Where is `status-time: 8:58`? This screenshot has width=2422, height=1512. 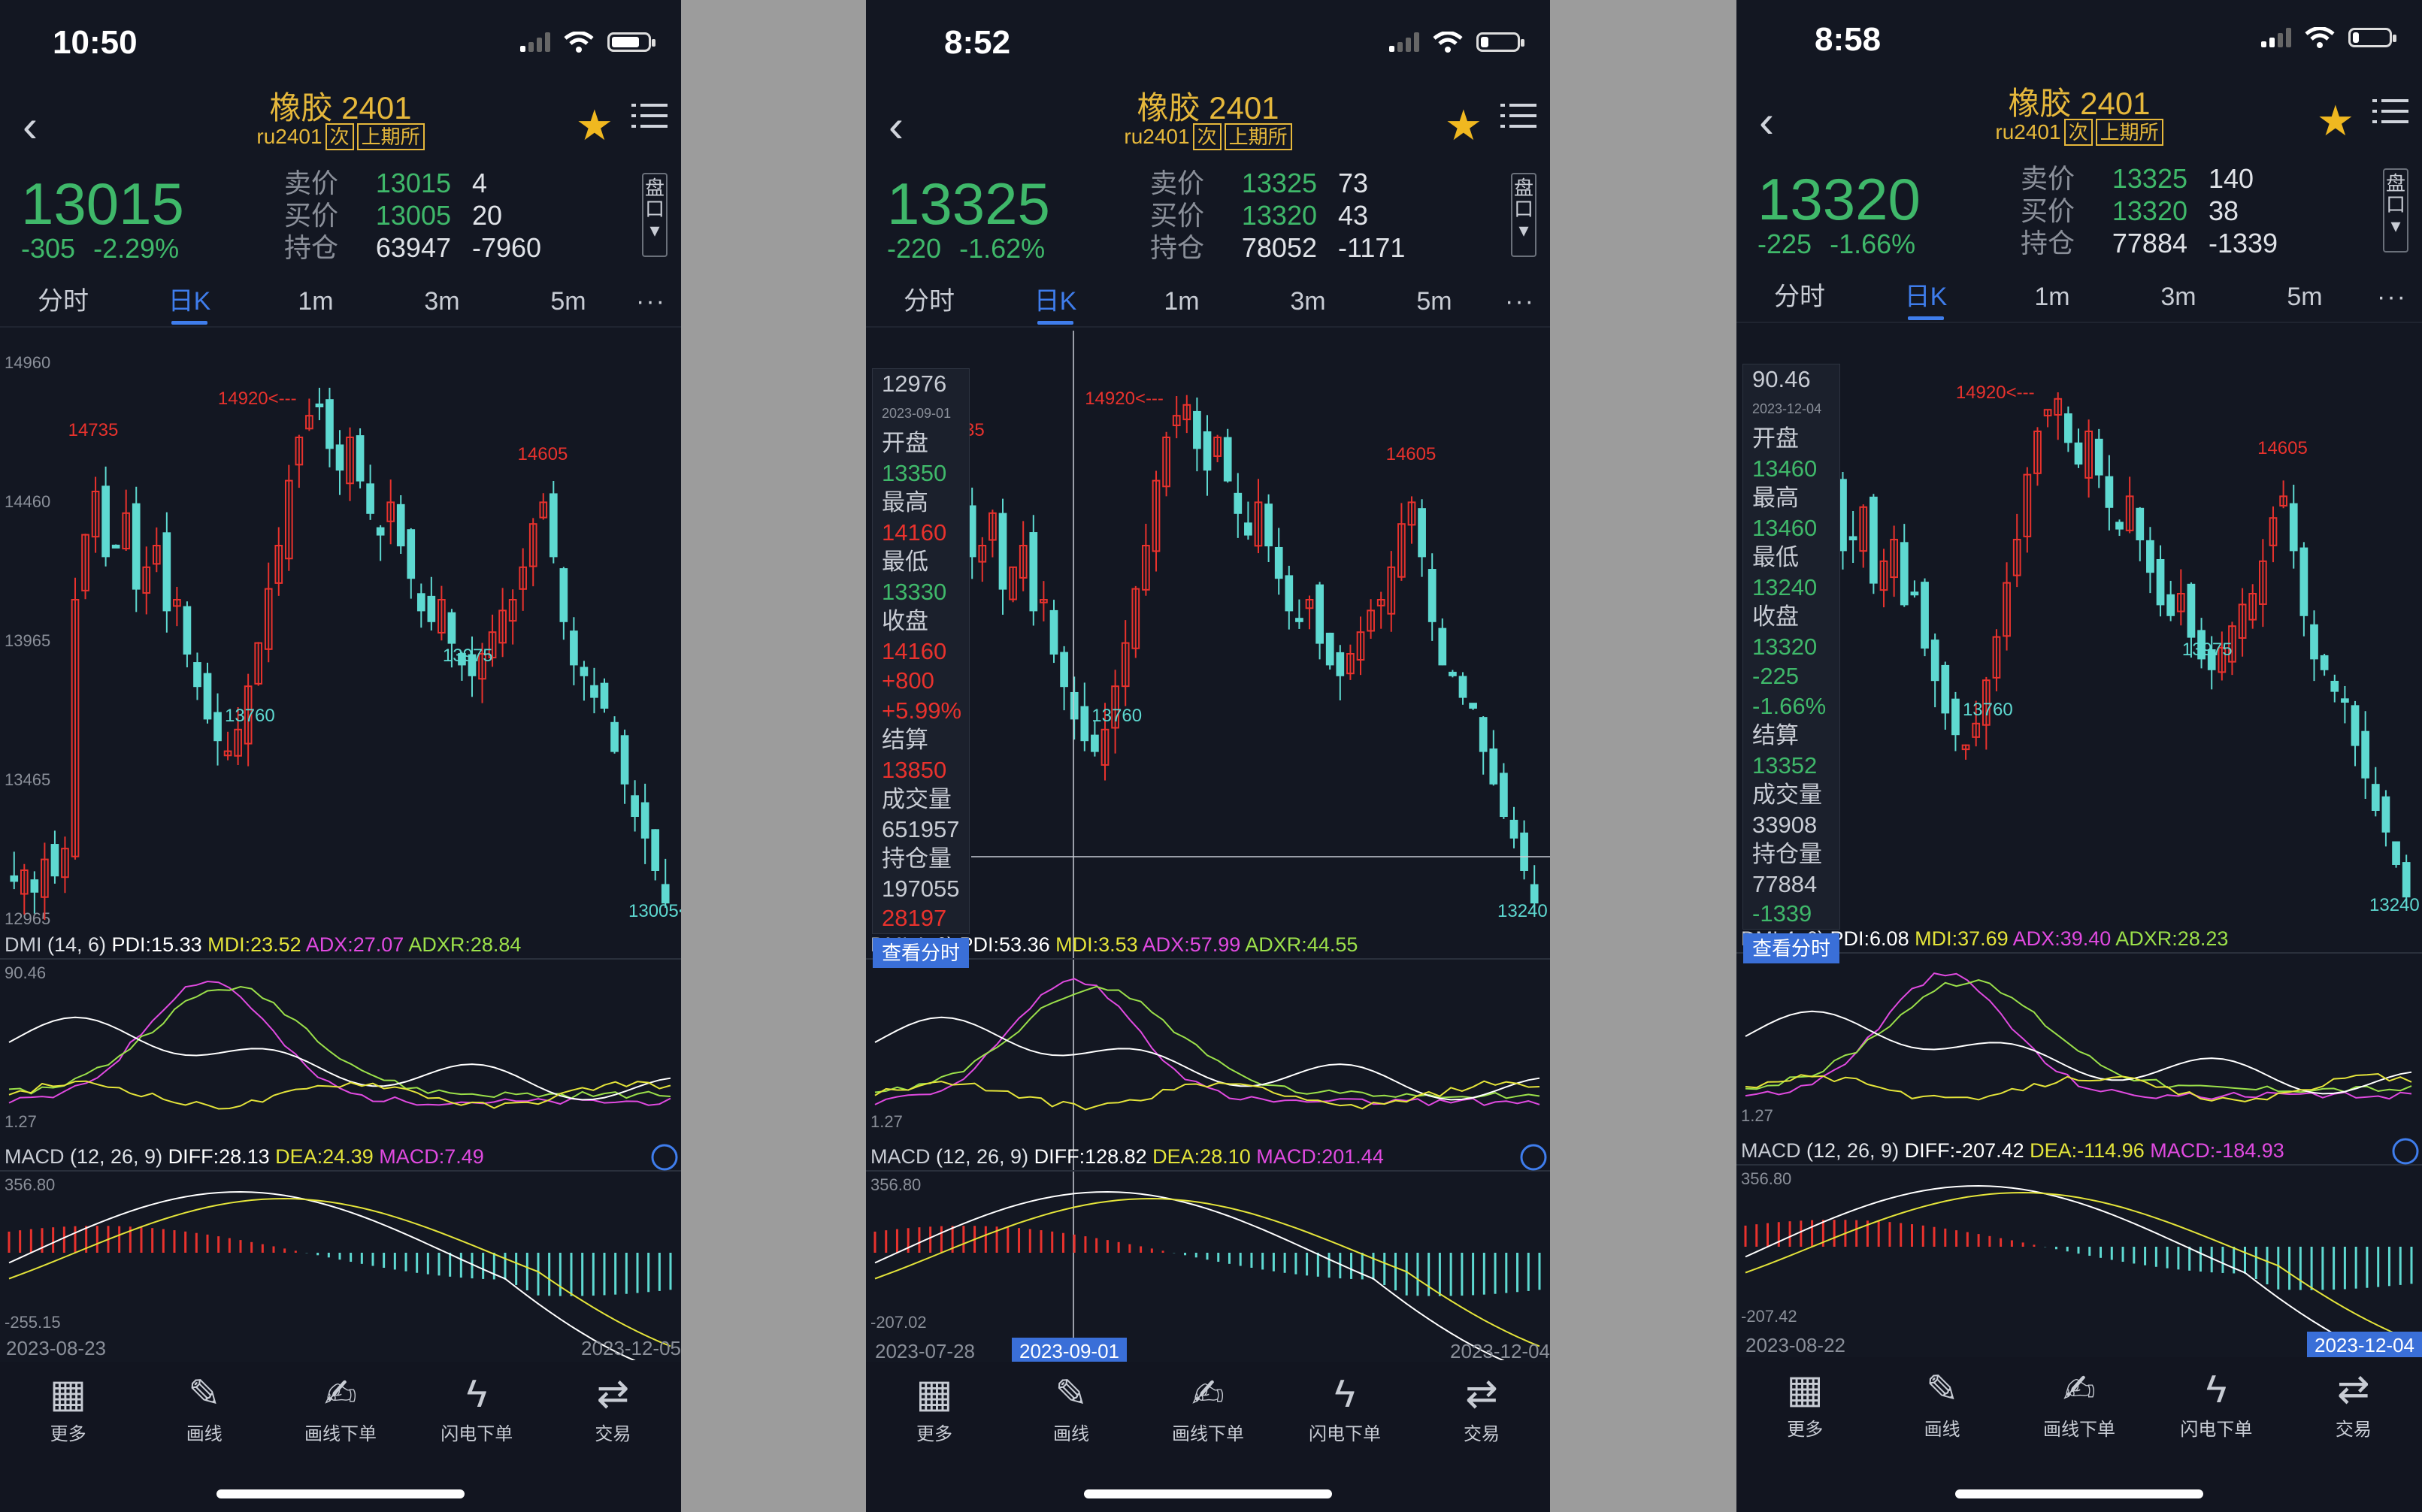 status-time: 8:58 is located at coordinates (1848, 39).